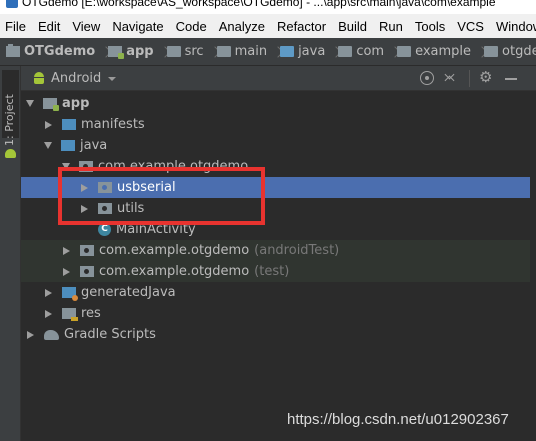 This screenshot has height=441, width=536. I want to click on breadcrumb-item-src: src, so click(185, 51).